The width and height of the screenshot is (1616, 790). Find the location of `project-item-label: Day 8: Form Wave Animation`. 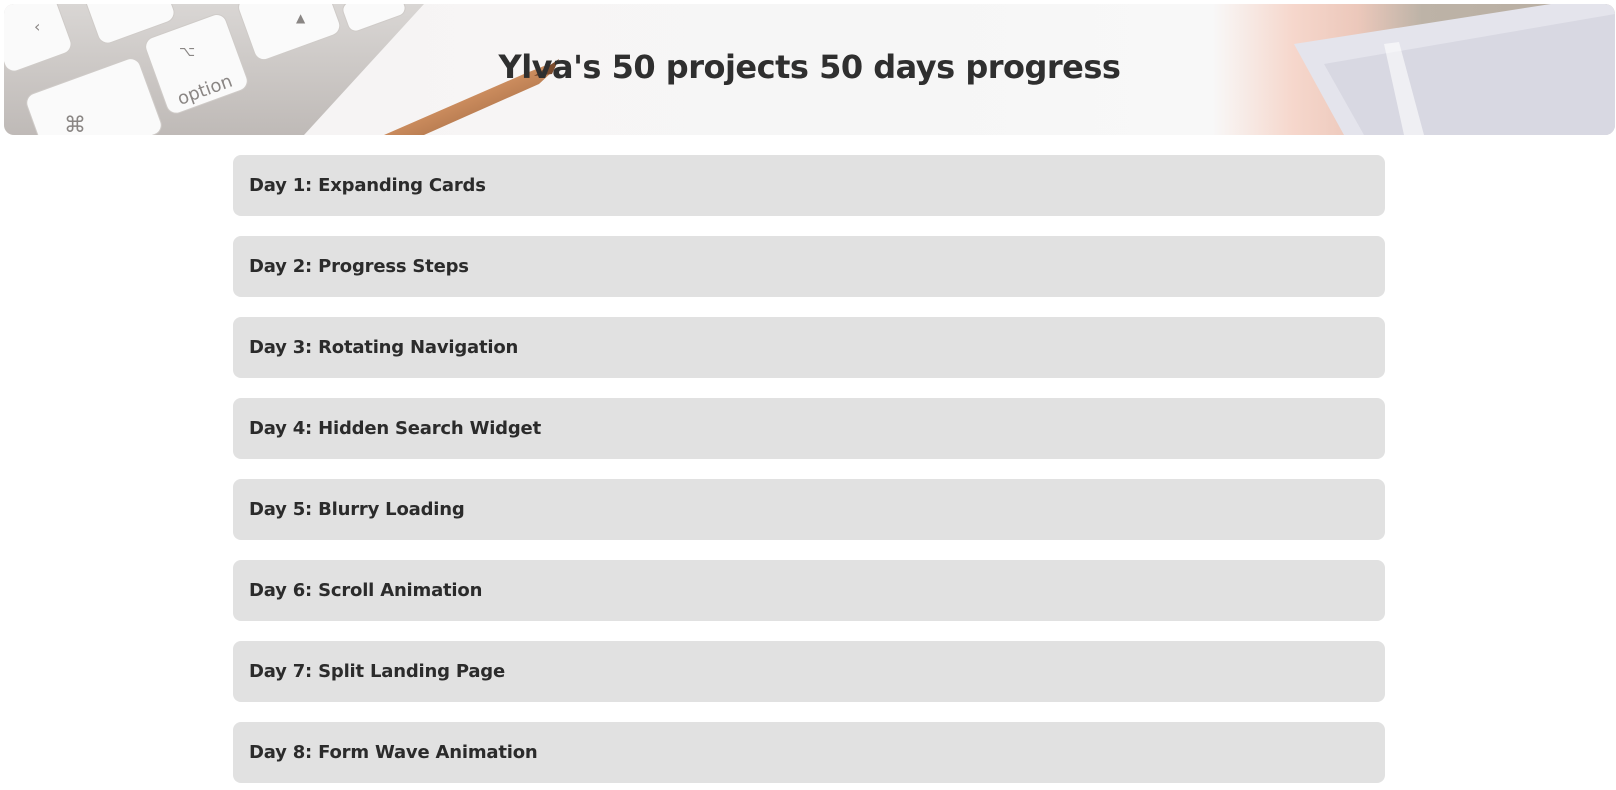

project-item-label: Day 8: Form Wave Animation is located at coordinates (393, 752).